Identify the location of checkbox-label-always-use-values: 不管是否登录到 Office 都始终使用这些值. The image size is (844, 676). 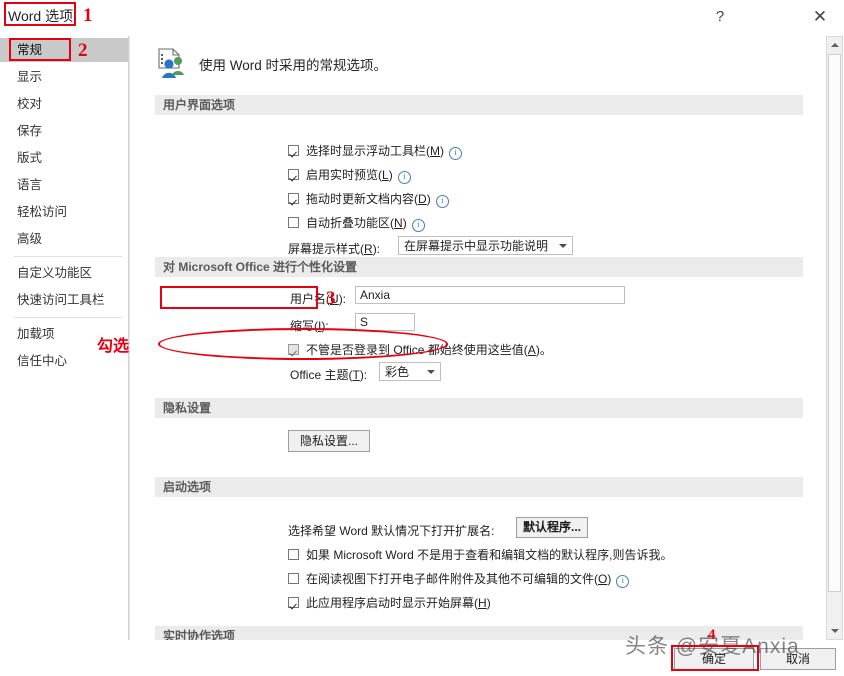
(415, 350).